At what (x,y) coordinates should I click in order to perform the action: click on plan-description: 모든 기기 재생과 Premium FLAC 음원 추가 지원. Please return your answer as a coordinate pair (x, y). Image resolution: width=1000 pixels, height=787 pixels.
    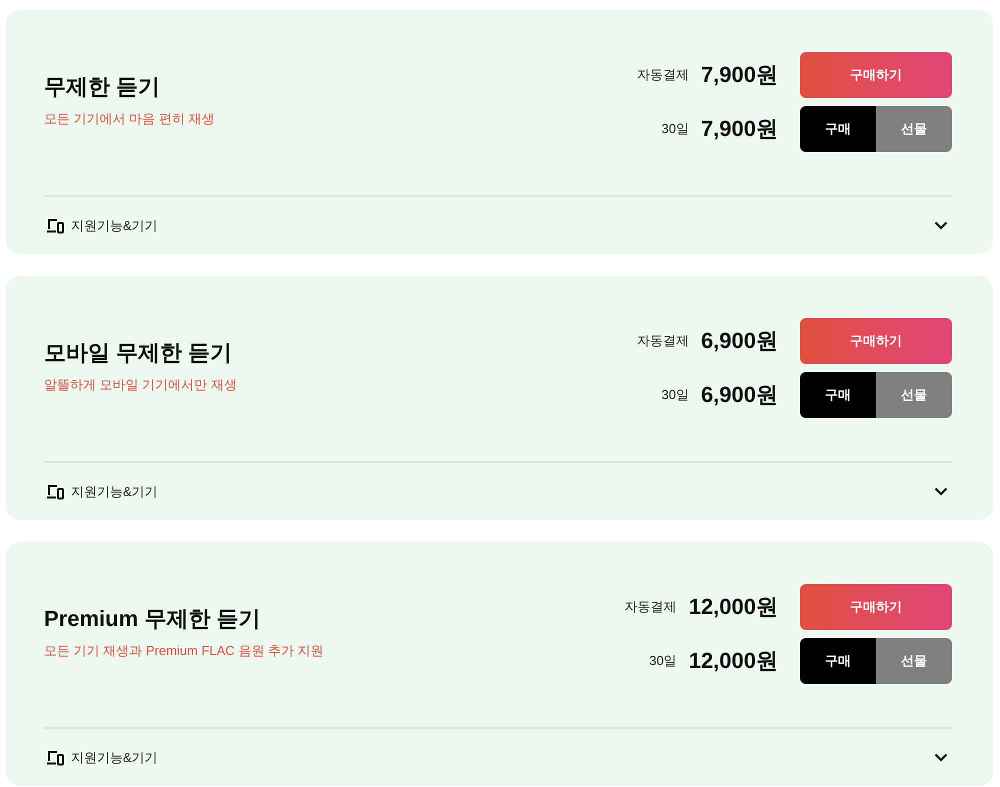
    Looking at the image, I should click on (184, 651).